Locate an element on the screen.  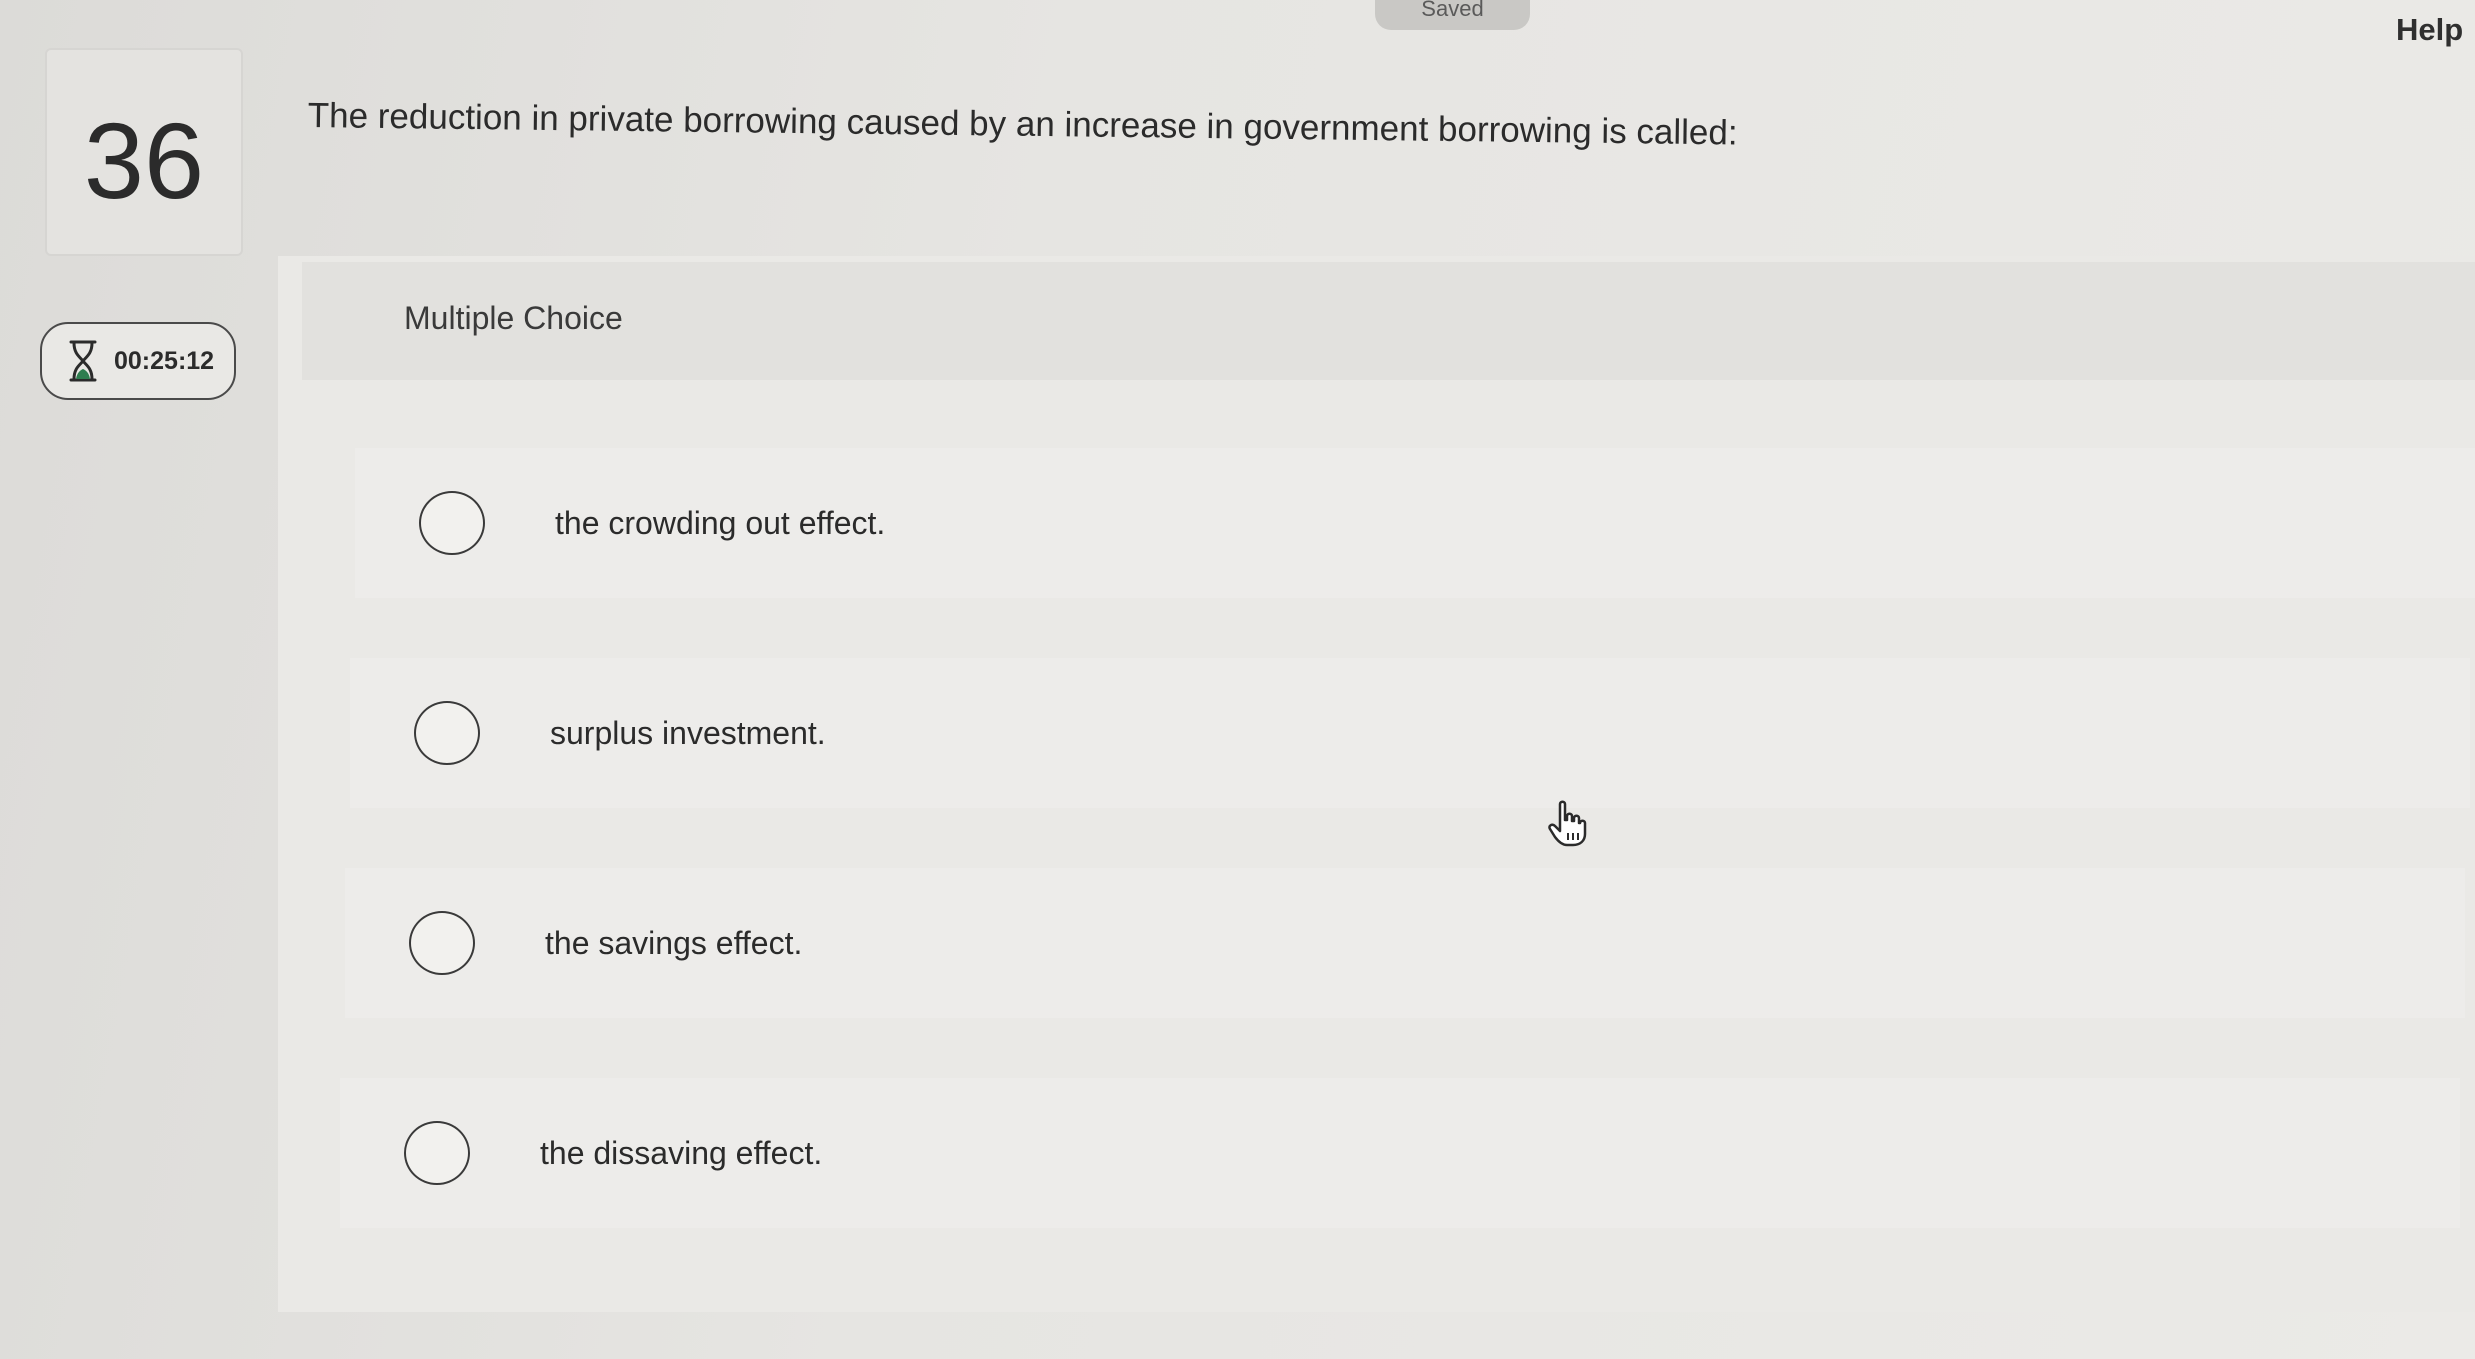
hand-pointer-icon is located at coordinates (1567, 823).